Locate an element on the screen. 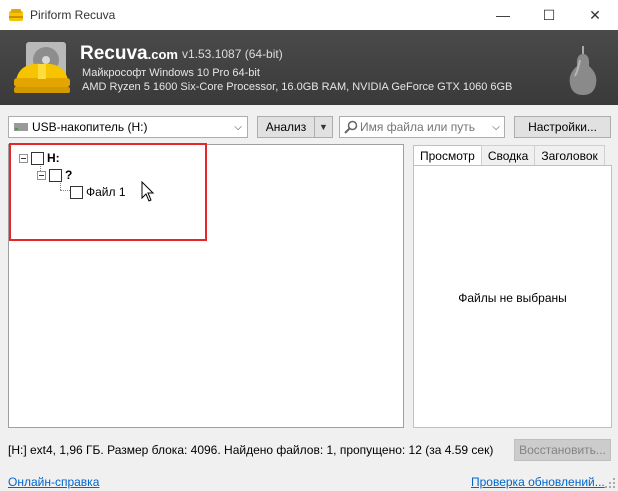 This screenshot has height=491, width=618. minimize-icon: — is located at coordinates (503, 15).